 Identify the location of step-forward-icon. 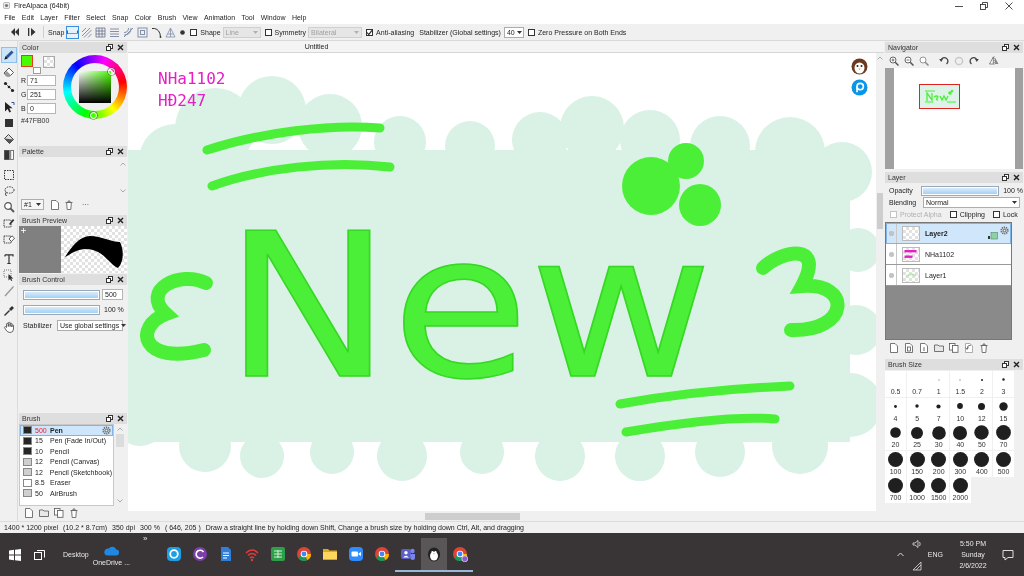
(31, 32).